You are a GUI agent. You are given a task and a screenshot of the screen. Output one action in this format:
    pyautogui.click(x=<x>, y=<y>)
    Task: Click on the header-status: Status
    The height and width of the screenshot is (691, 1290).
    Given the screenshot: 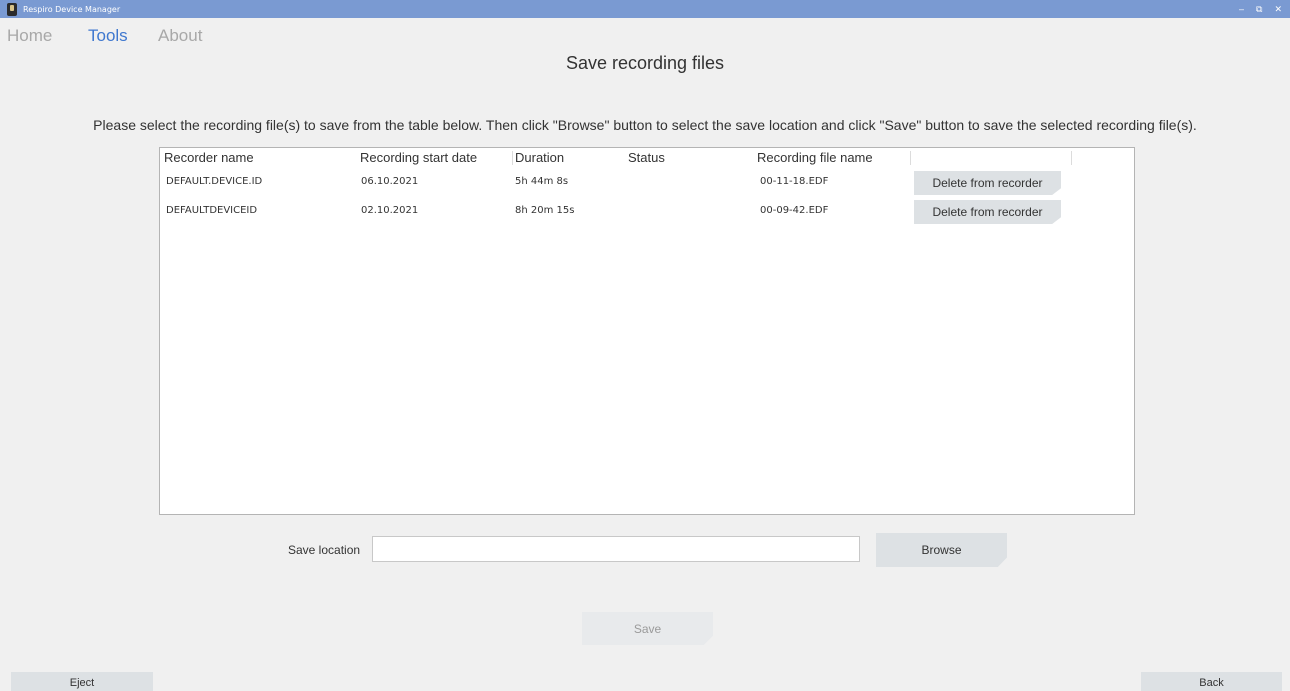 What is the action you would take?
    pyautogui.click(x=646, y=157)
    